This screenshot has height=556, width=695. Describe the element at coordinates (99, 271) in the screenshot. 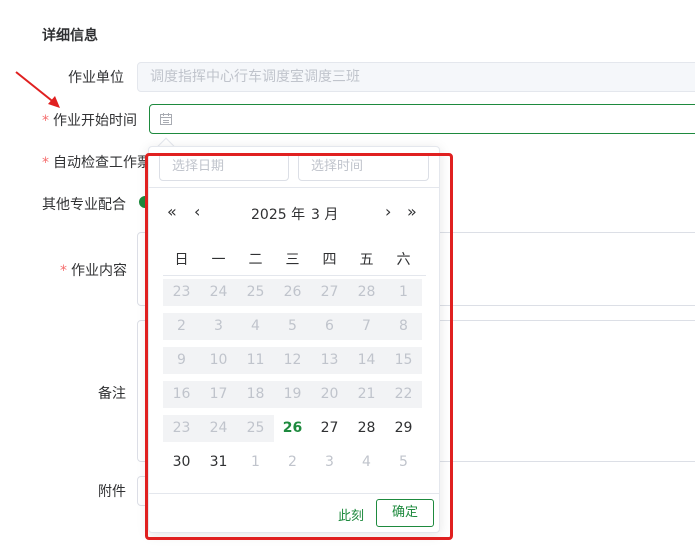

I see `content-label-text: 作业内容` at that location.